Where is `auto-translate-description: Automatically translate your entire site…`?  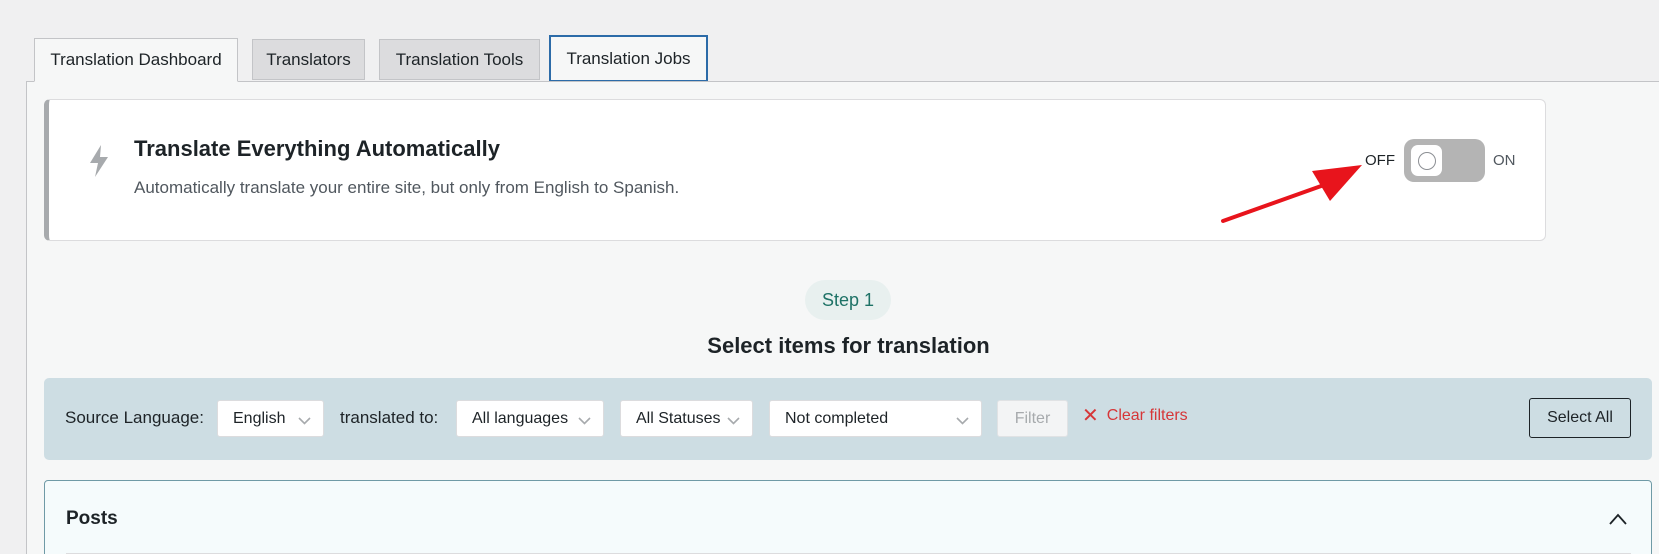 auto-translate-description: Automatically translate your entire site… is located at coordinates (407, 187).